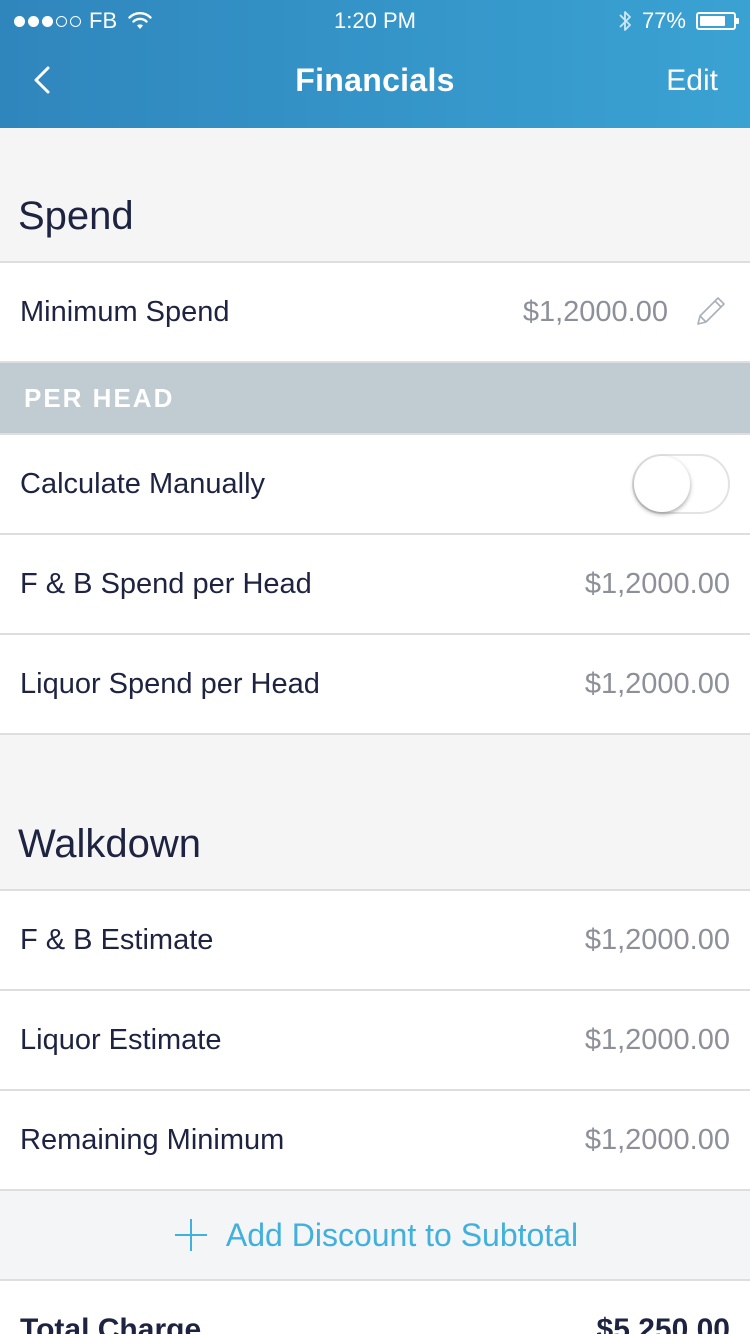 Image resolution: width=750 pixels, height=1334 pixels. What do you see at coordinates (657, 939) in the screenshot?
I see `fb-estimate-value: $1,2000.00` at bounding box center [657, 939].